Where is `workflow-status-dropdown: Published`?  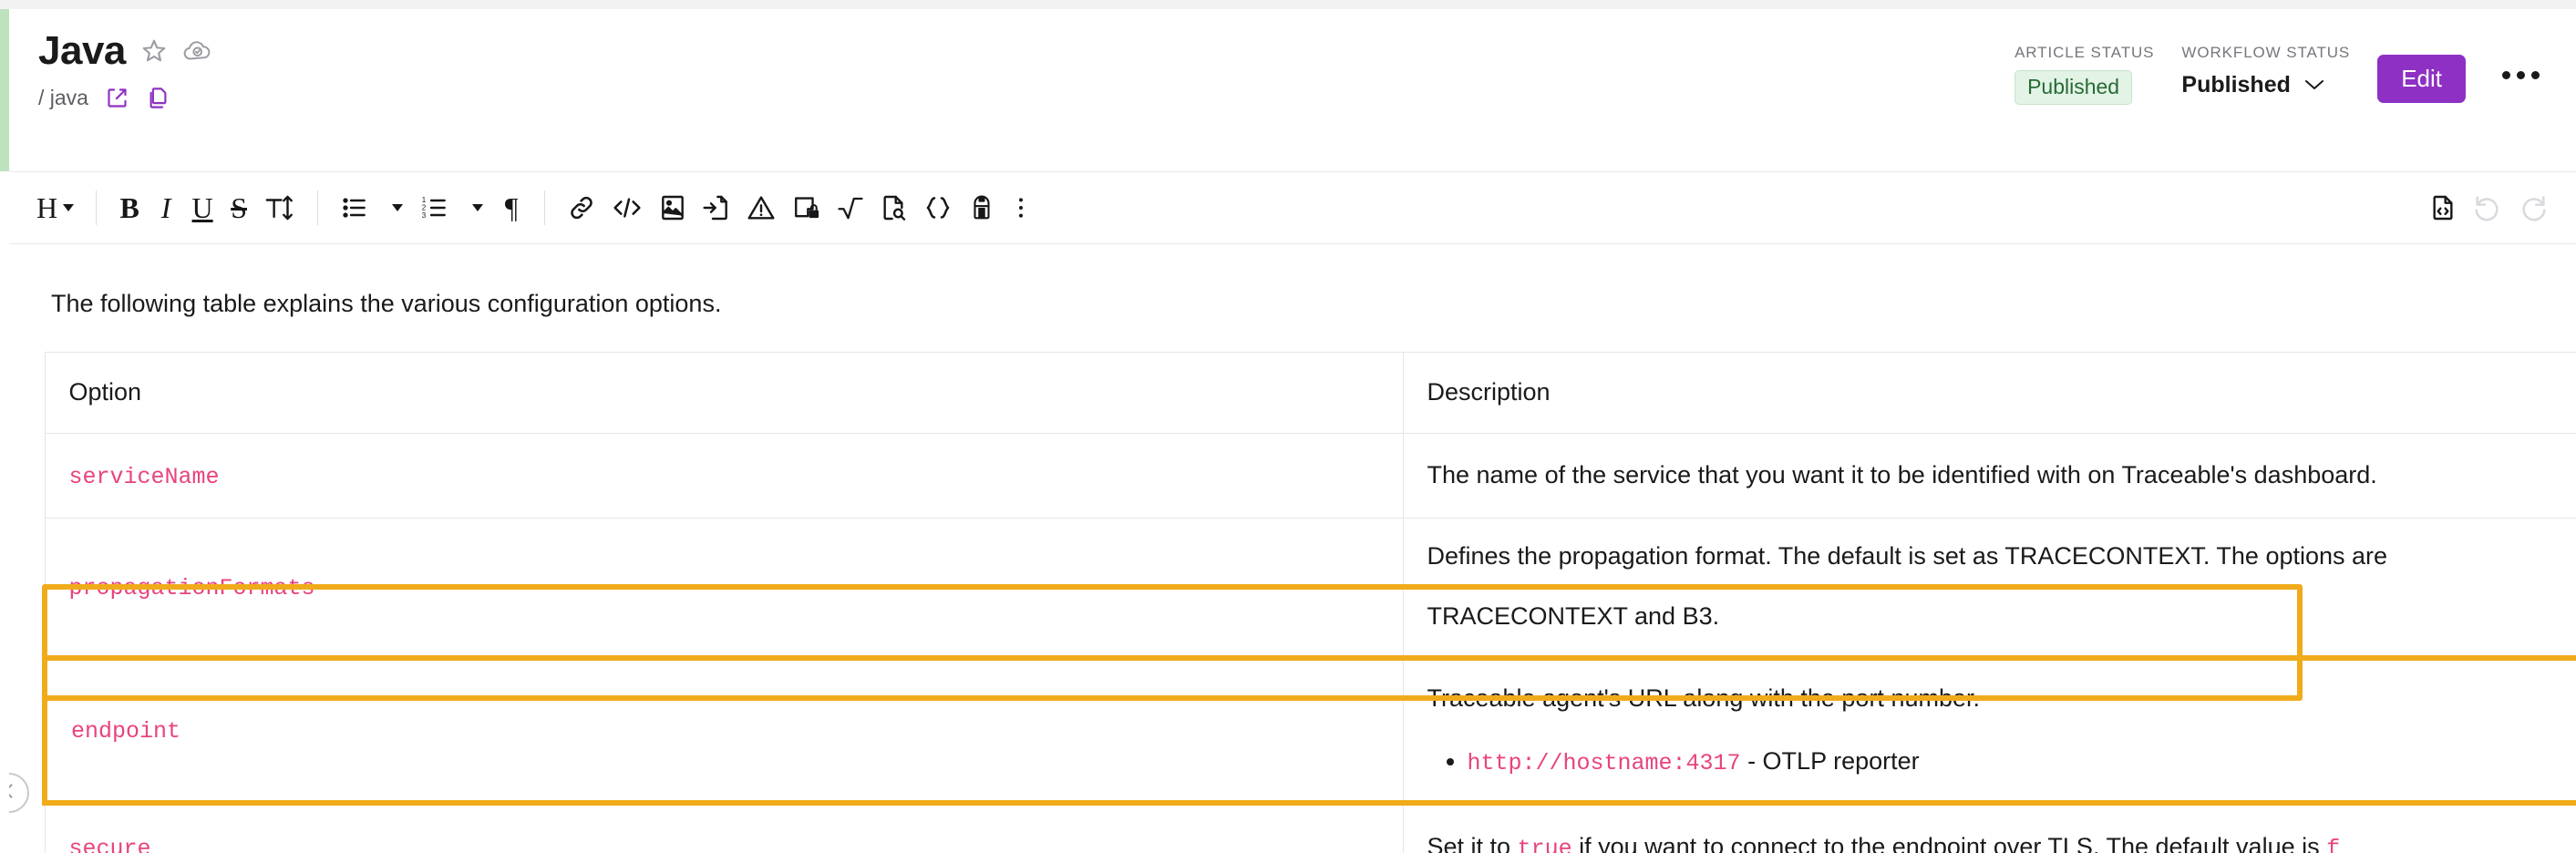 workflow-status-dropdown: Published is located at coordinates (2265, 84).